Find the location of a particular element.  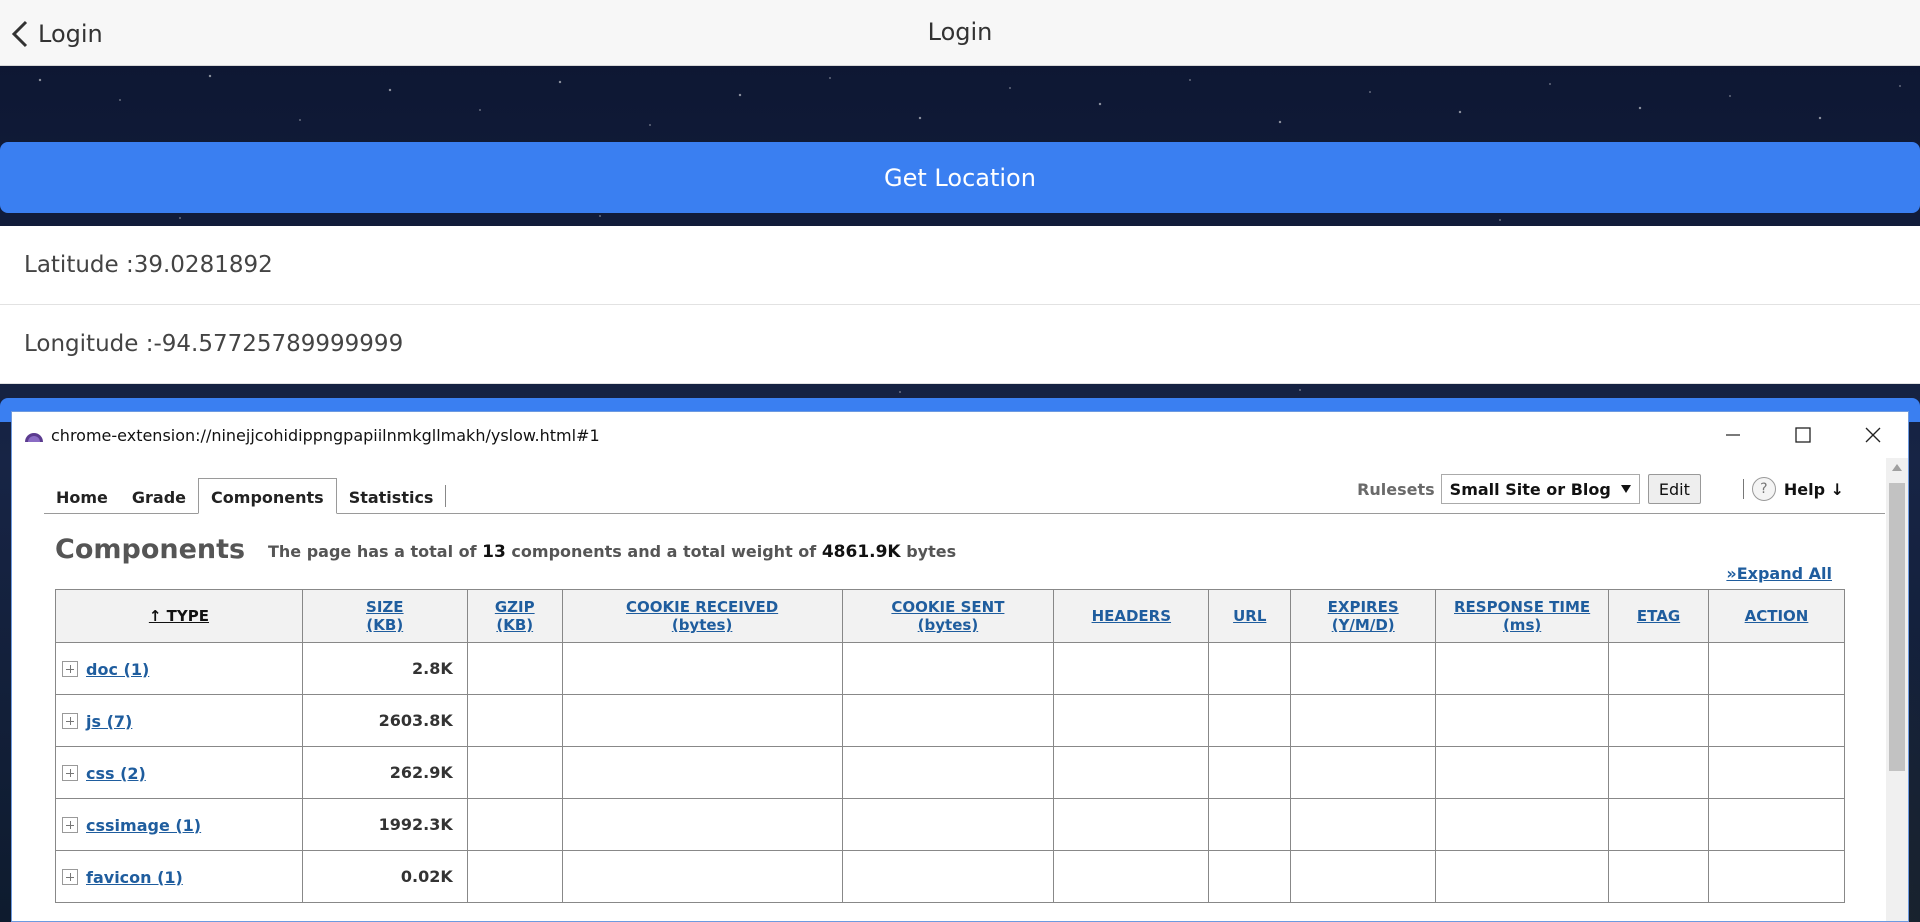

type-link: js (7) is located at coordinates (109, 721).